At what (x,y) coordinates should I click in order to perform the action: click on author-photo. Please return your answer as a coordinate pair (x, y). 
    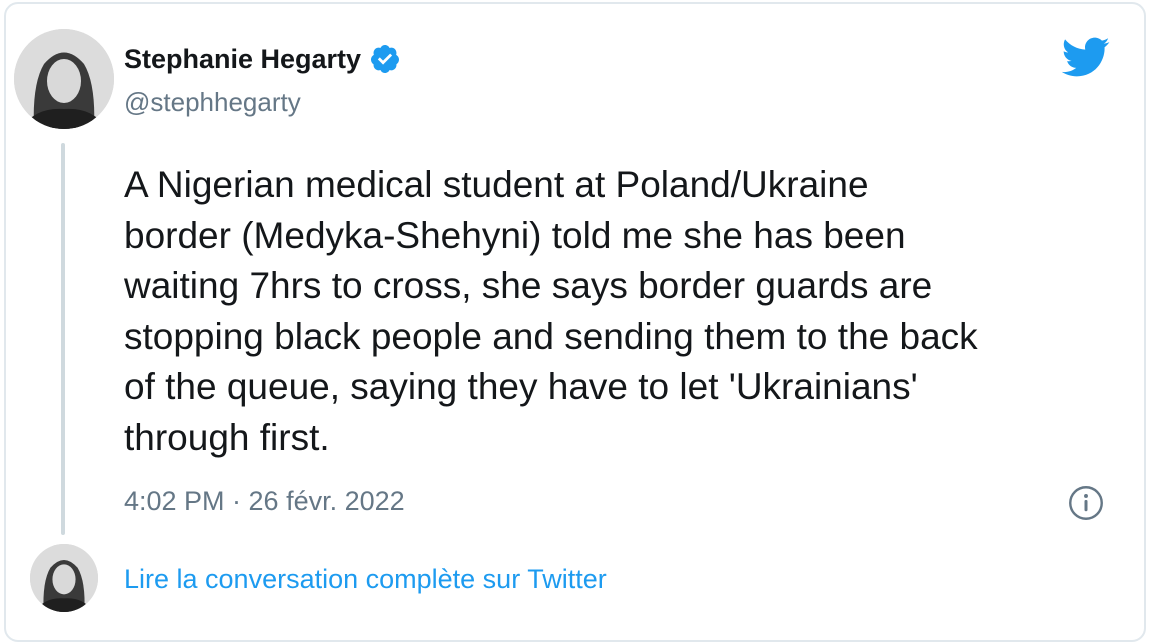
    Looking at the image, I should click on (64, 79).